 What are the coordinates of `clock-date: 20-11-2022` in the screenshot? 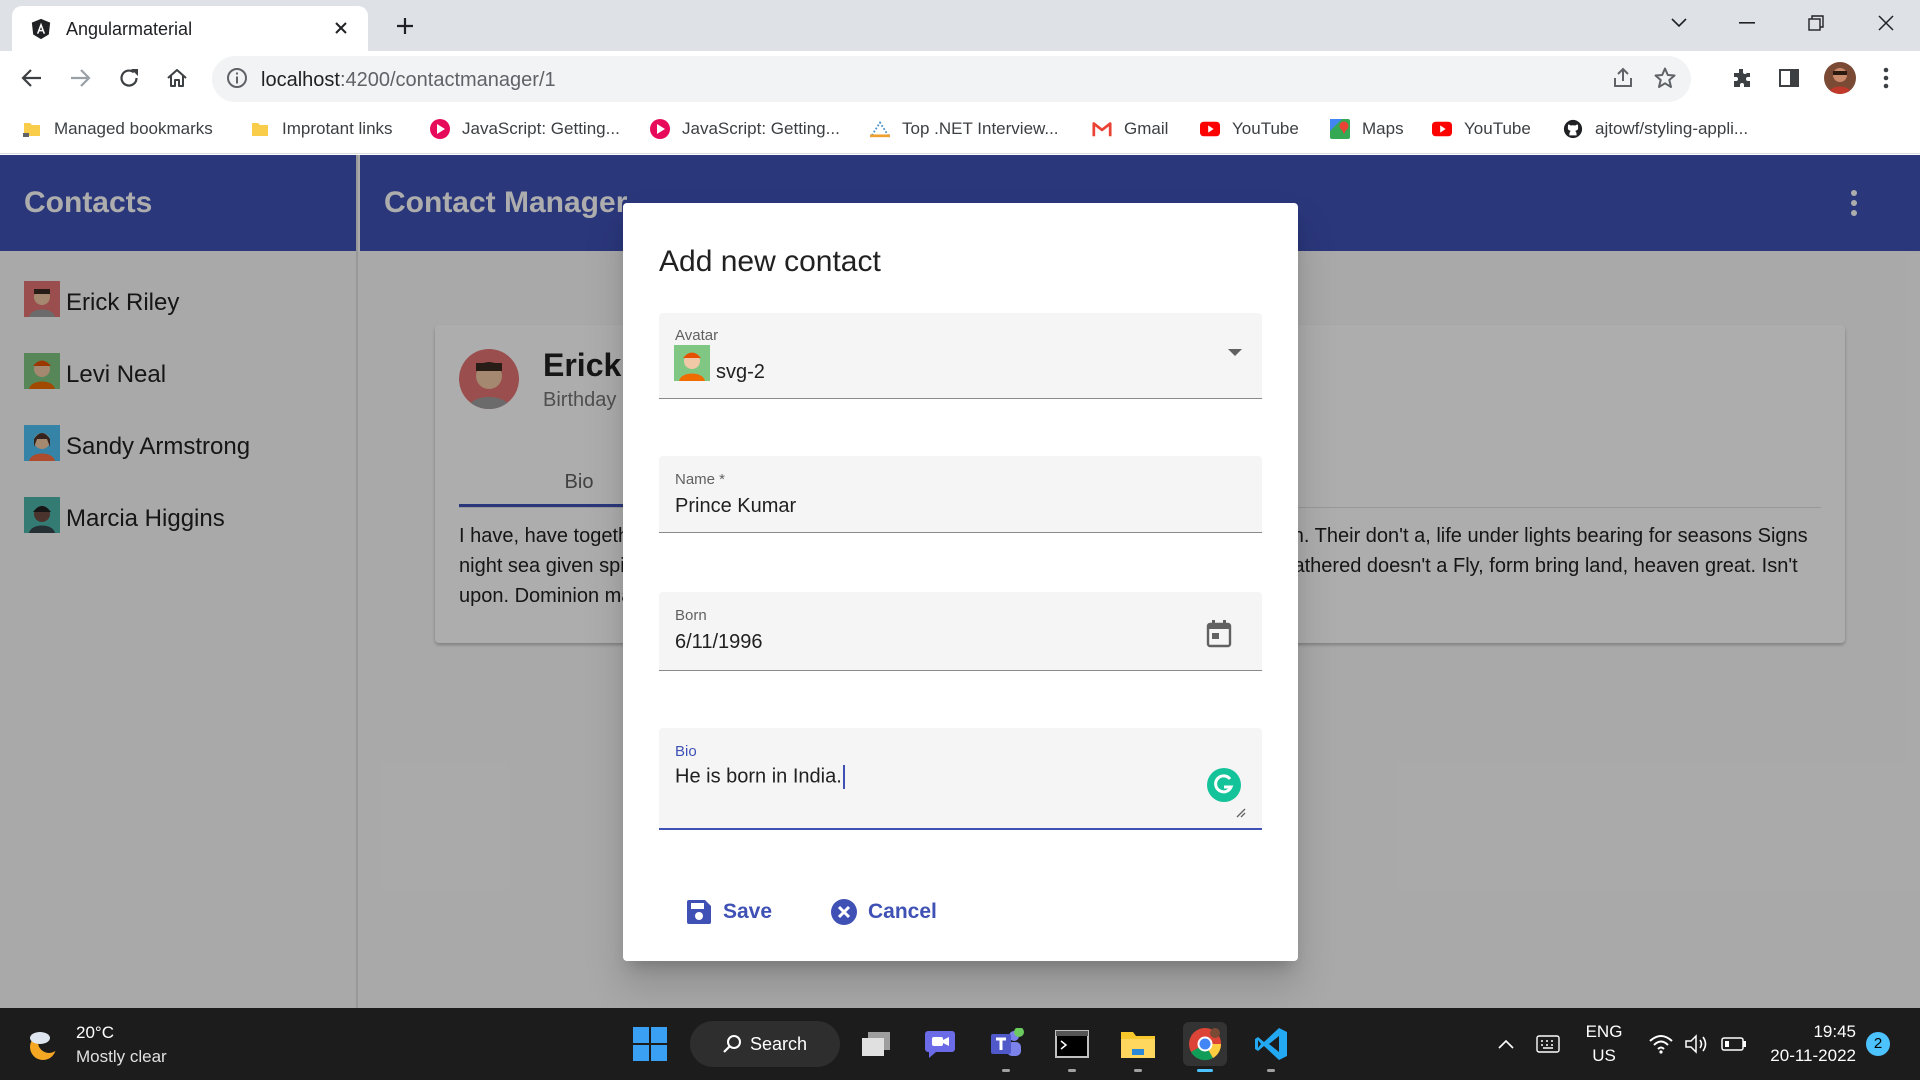 It's located at (1808, 1056).